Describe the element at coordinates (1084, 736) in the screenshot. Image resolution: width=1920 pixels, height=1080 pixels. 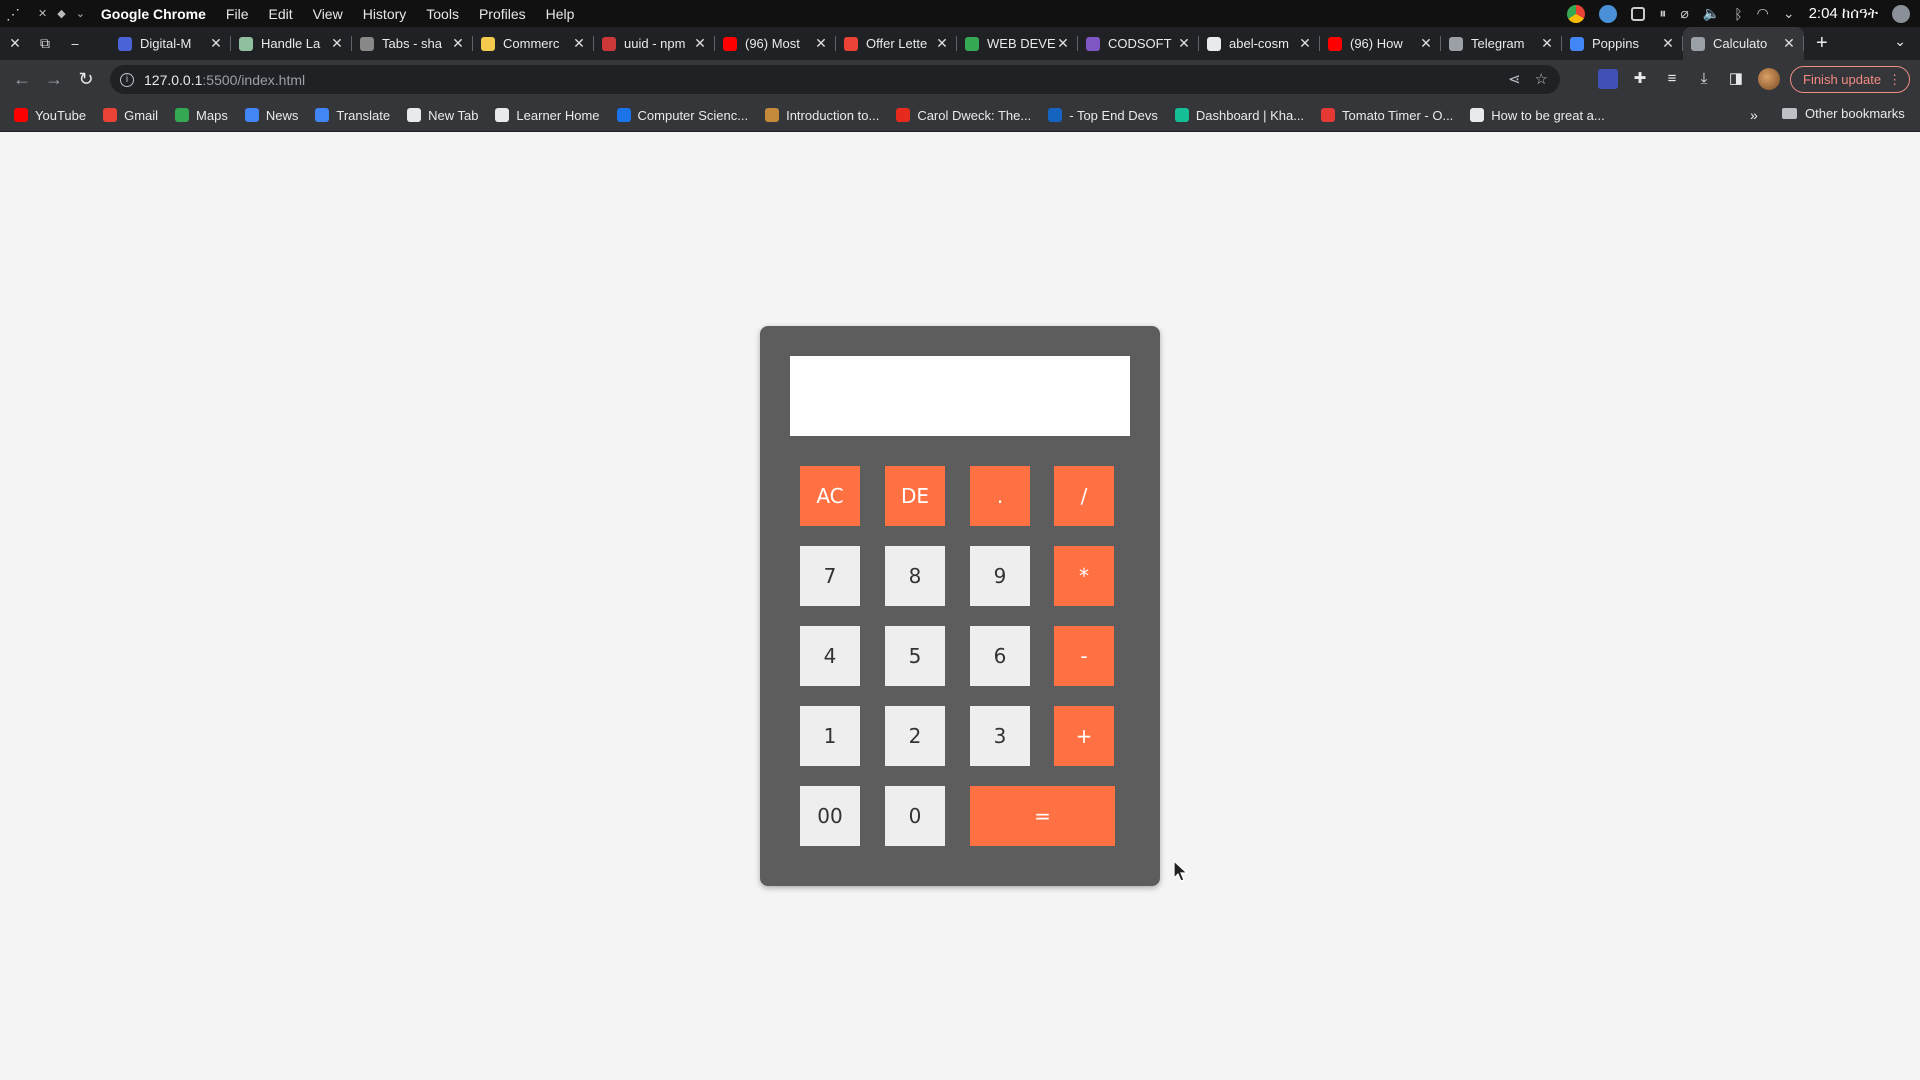
I see `key-add-button: +` at that location.